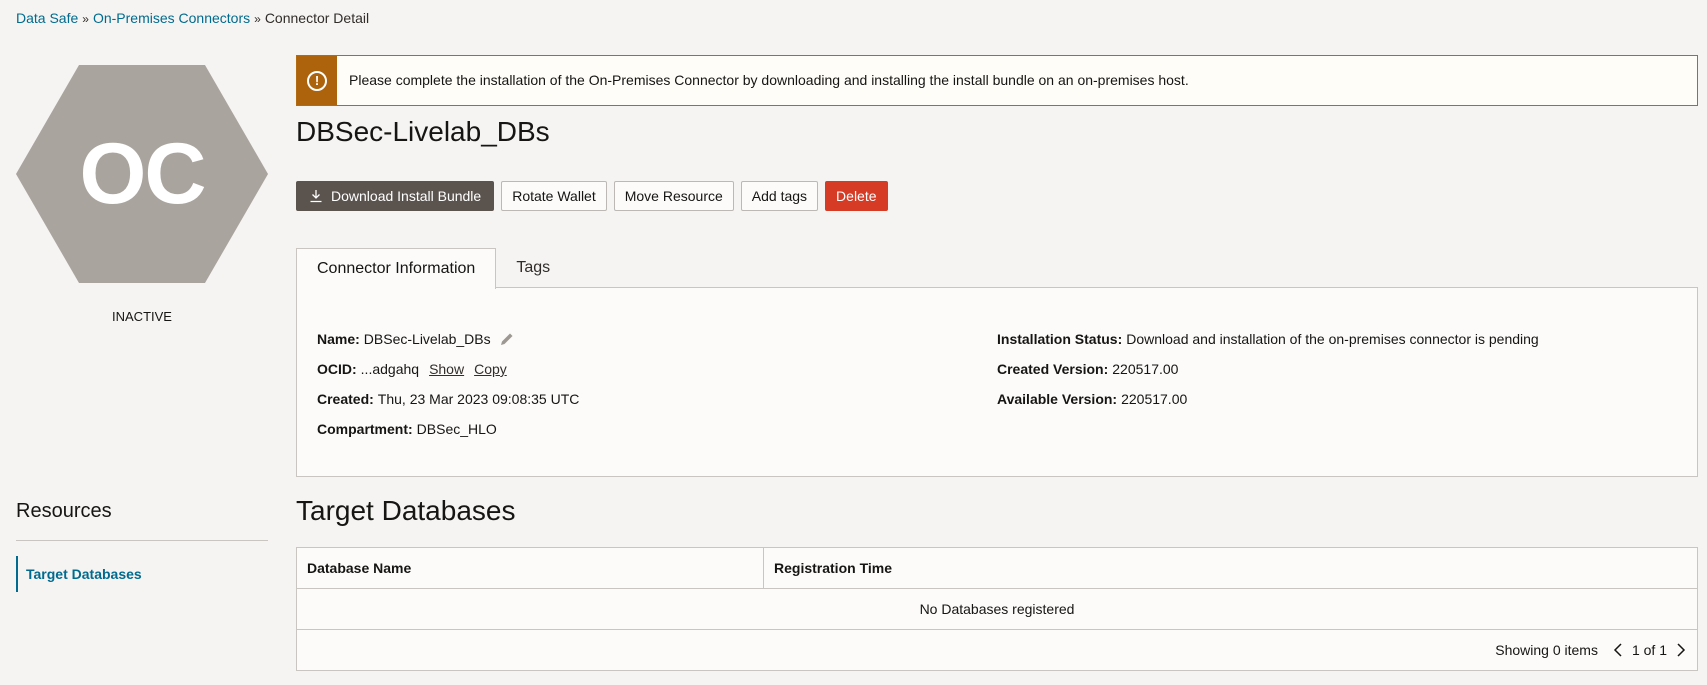 The image size is (1707, 685). What do you see at coordinates (1053, 369) in the screenshot?
I see `created-version-label: Created Version:` at bounding box center [1053, 369].